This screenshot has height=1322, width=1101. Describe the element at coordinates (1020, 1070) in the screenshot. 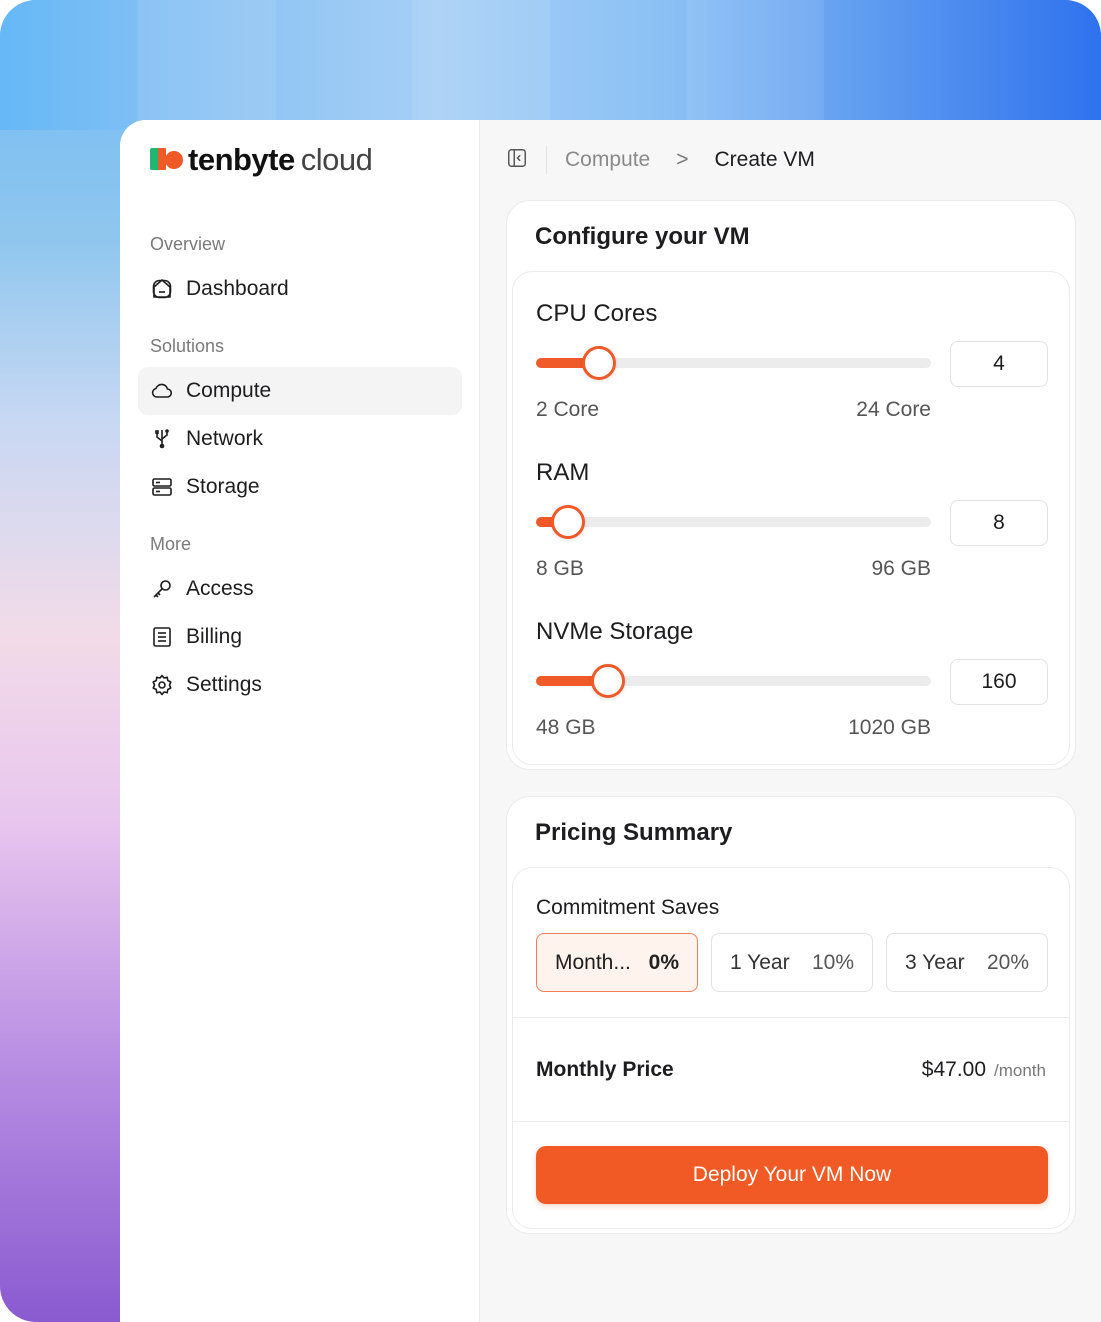

I see `price-period: /month` at that location.